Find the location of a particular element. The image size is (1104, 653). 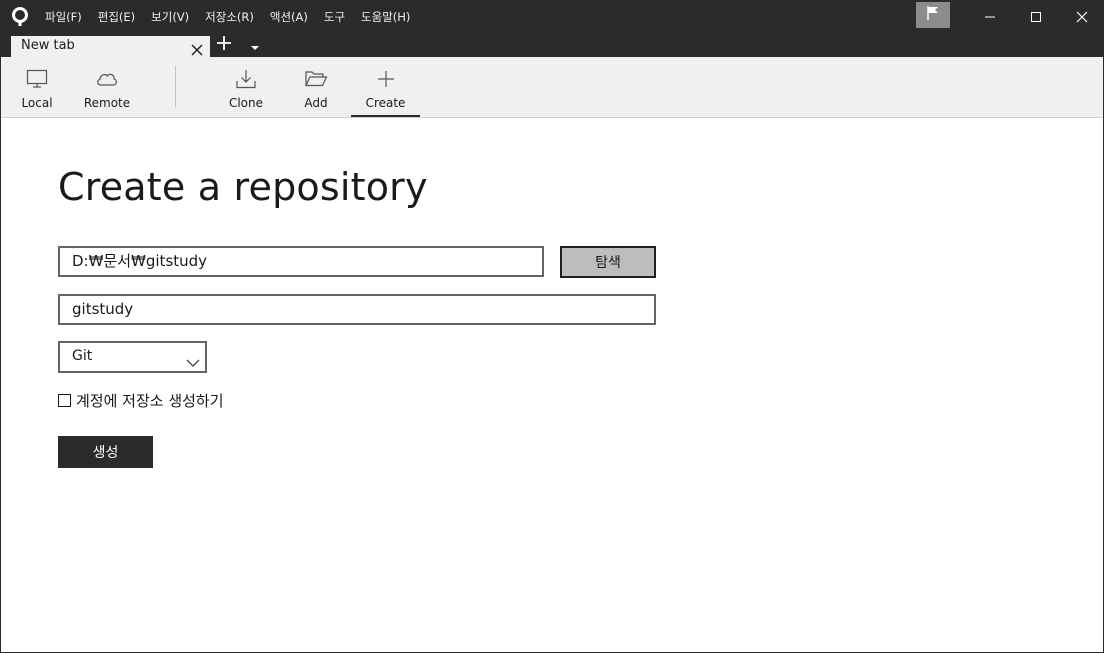

maximize-button is located at coordinates (1036, 17).